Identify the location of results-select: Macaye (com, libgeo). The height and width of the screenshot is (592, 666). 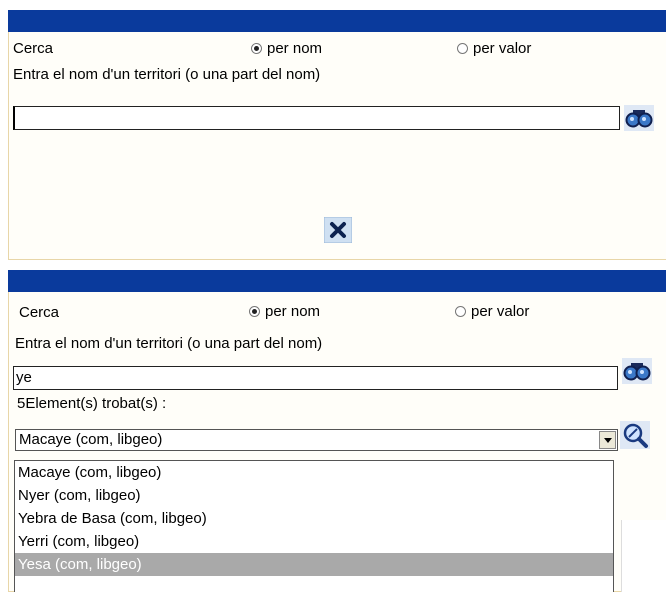
(316, 440).